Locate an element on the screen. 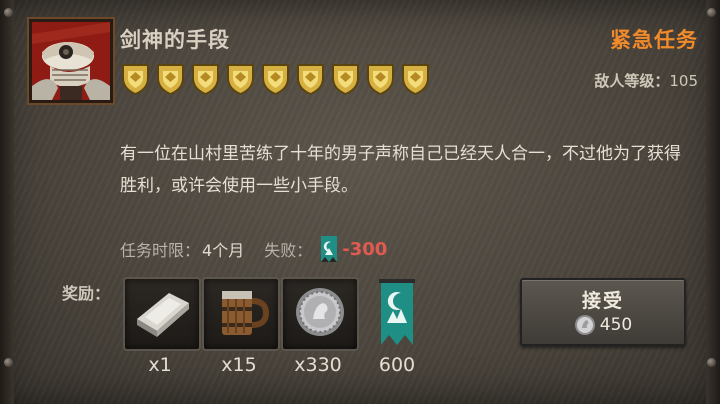  reward-qty: x1 is located at coordinates (160, 365).